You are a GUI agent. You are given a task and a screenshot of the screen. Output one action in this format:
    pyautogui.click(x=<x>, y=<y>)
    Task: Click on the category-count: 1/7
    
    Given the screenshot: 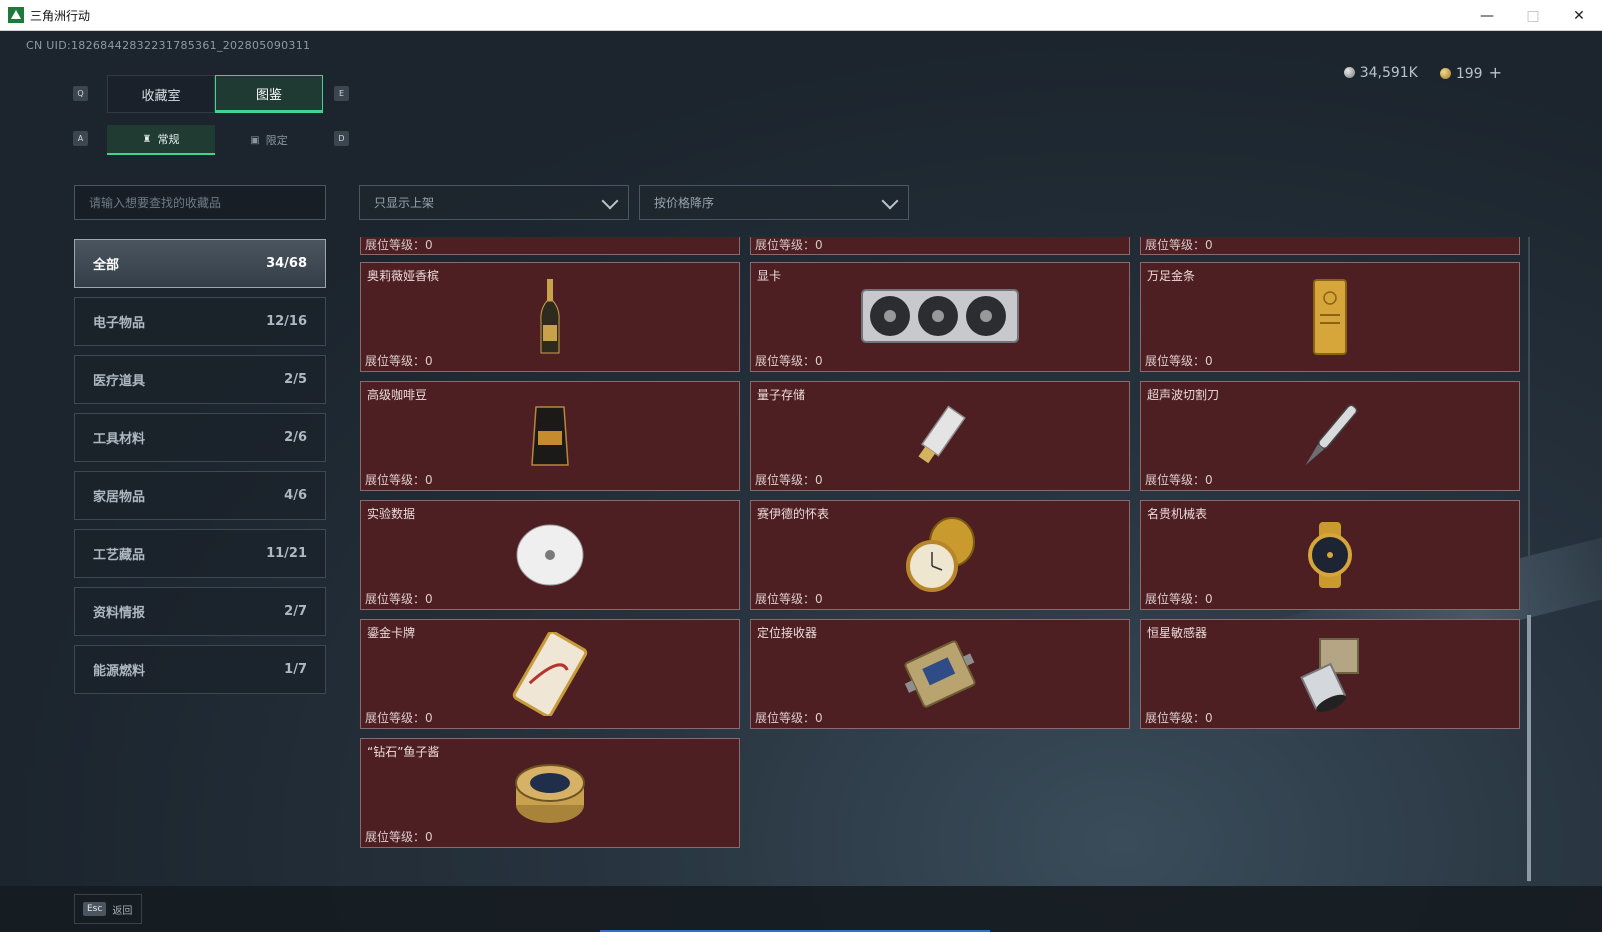 What is the action you would take?
    pyautogui.click(x=295, y=669)
    